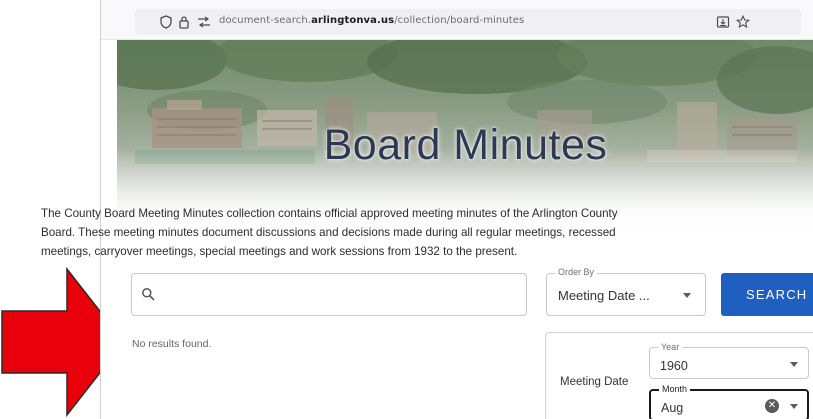 The height and width of the screenshot is (419, 813). What do you see at coordinates (675, 389) in the screenshot?
I see `month-label: Month` at bounding box center [675, 389].